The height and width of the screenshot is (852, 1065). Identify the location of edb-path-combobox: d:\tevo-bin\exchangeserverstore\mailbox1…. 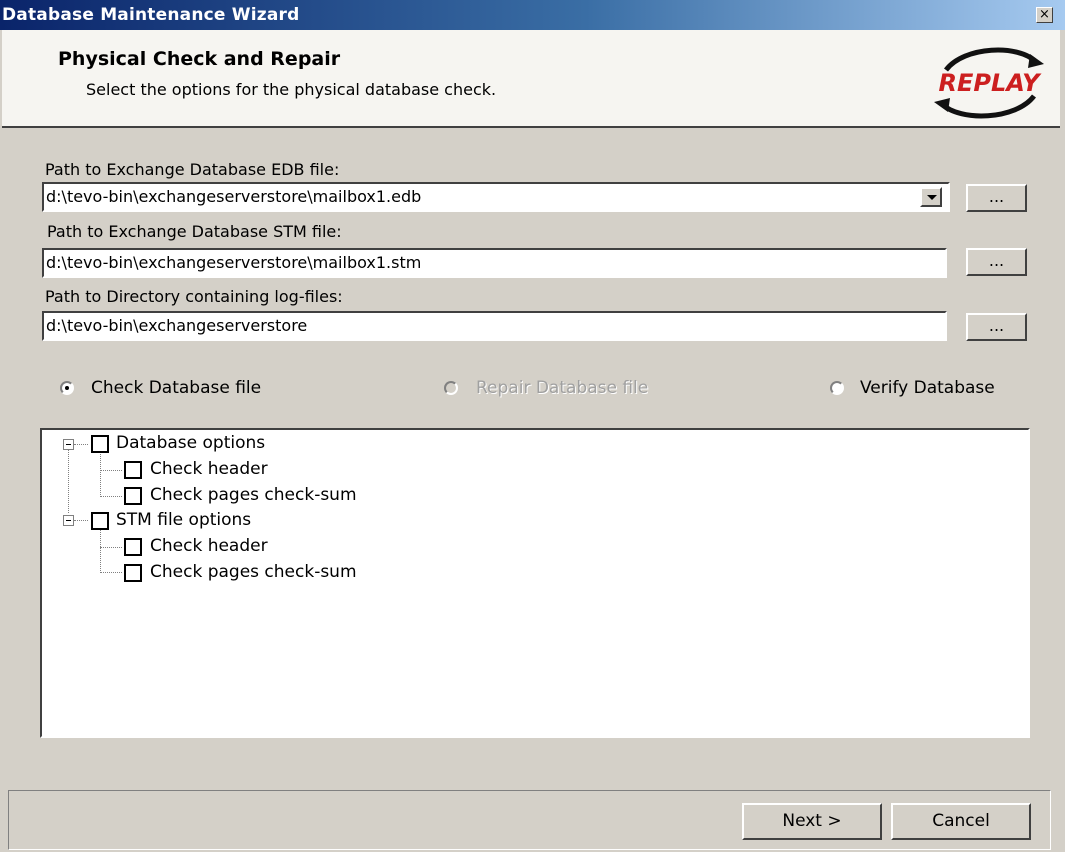
(496, 197).